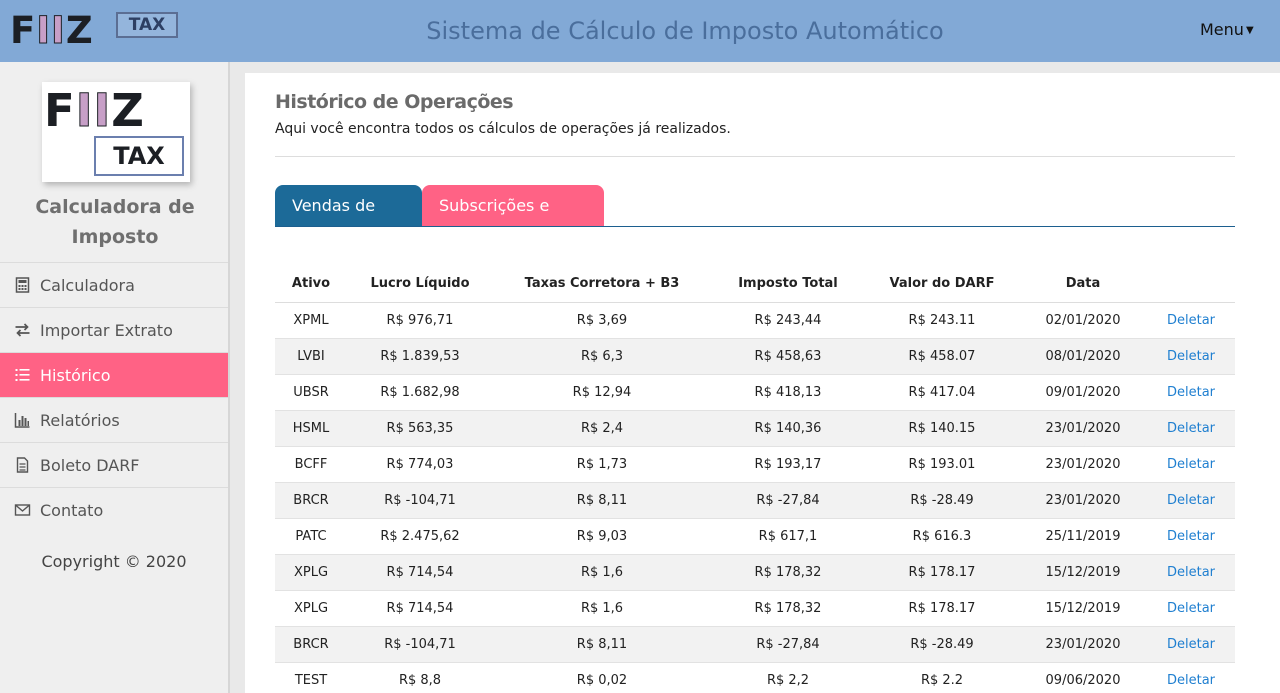  Describe the element at coordinates (942, 644) in the screenshot. I see `cell-valor-darf: R$ -28.49` at that location.